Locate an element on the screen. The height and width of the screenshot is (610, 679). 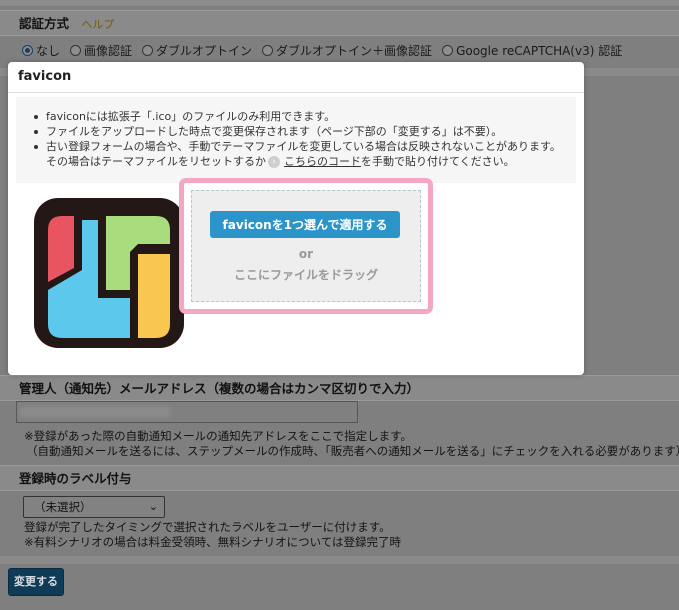
auth-option-label: なし is located at coordinates (48, 50).